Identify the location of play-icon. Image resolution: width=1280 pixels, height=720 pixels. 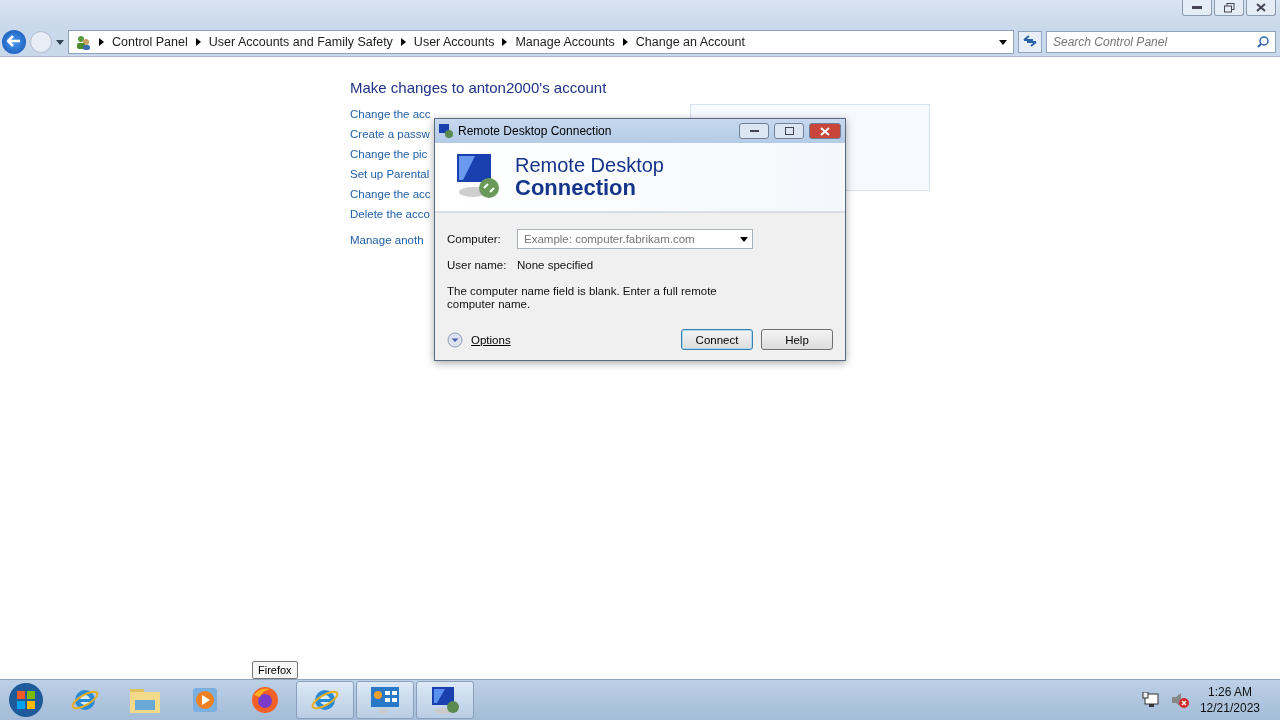
(205, 700).